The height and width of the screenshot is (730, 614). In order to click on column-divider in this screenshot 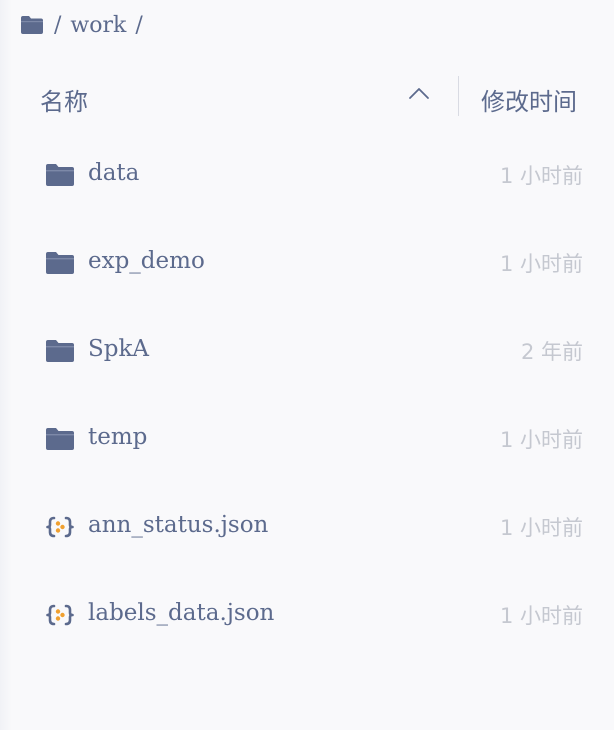, I will do `click(458, 96)`.